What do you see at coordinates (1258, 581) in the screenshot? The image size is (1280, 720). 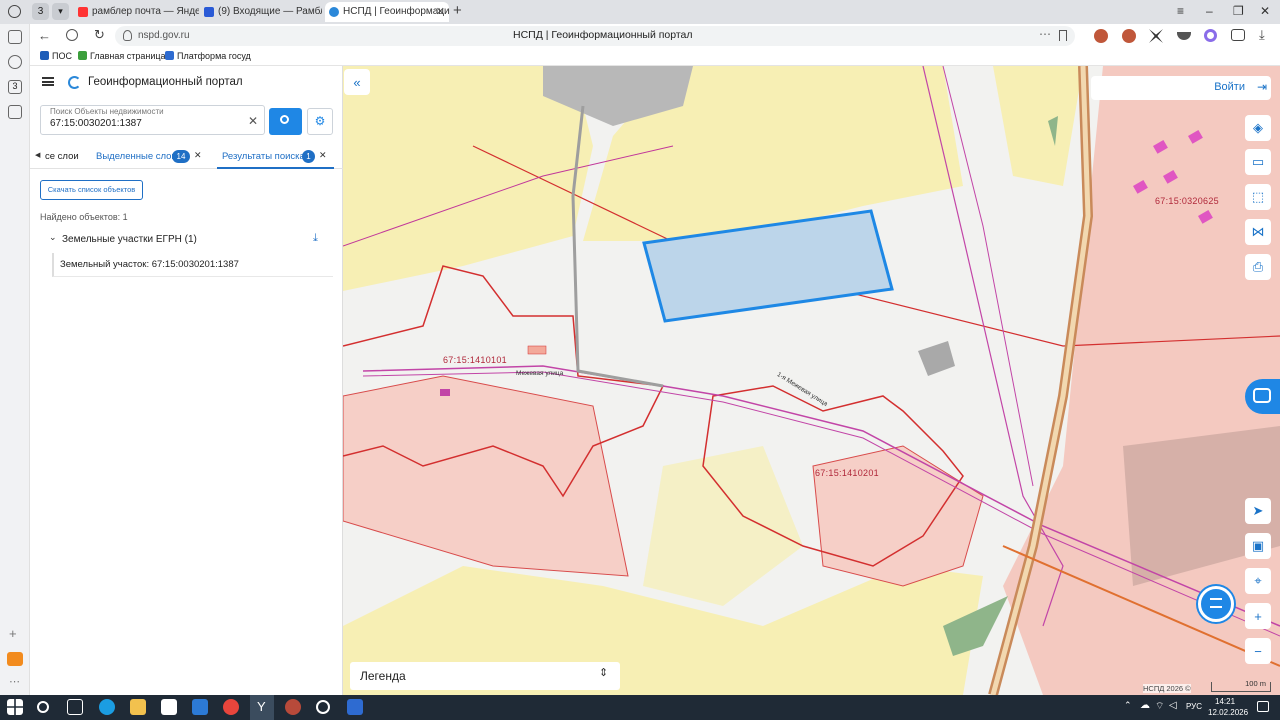 I see `geo-search-button: ⌖` at bounding box center [1258, 581].